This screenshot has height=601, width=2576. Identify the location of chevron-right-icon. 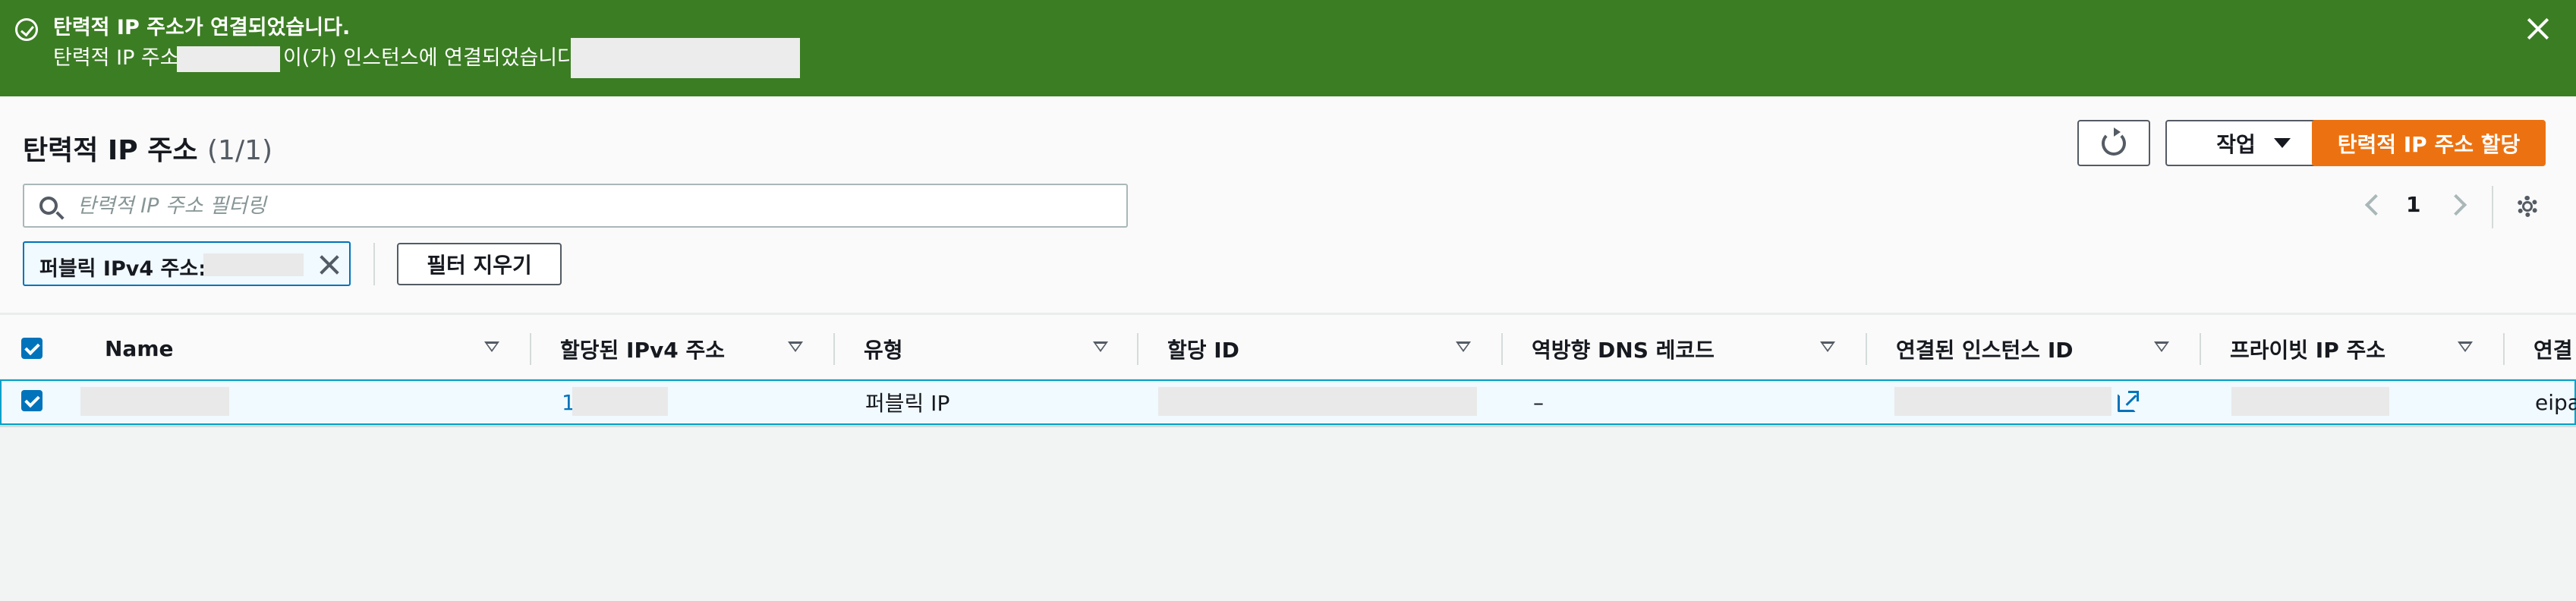
(2456, 205).